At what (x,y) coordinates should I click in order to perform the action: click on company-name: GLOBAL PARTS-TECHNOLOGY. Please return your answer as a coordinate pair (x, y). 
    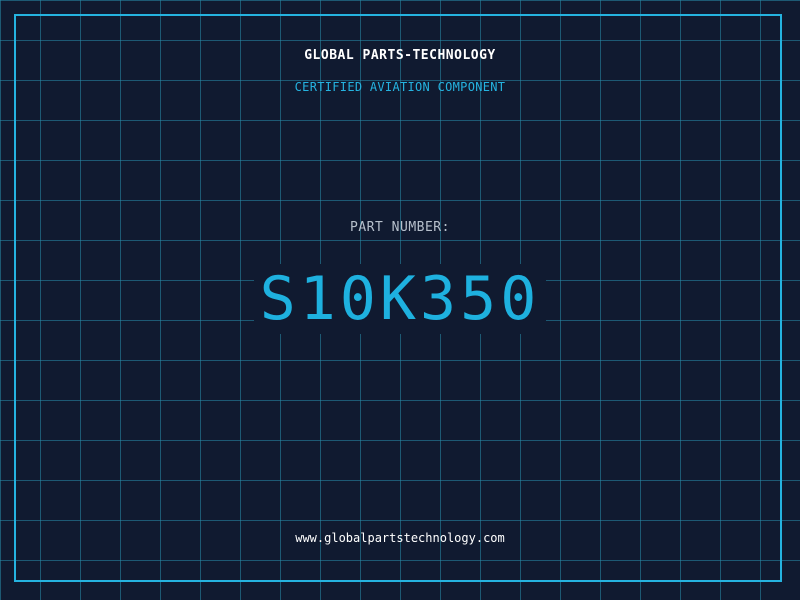
    Looking at the image, I should click on (400, 55).